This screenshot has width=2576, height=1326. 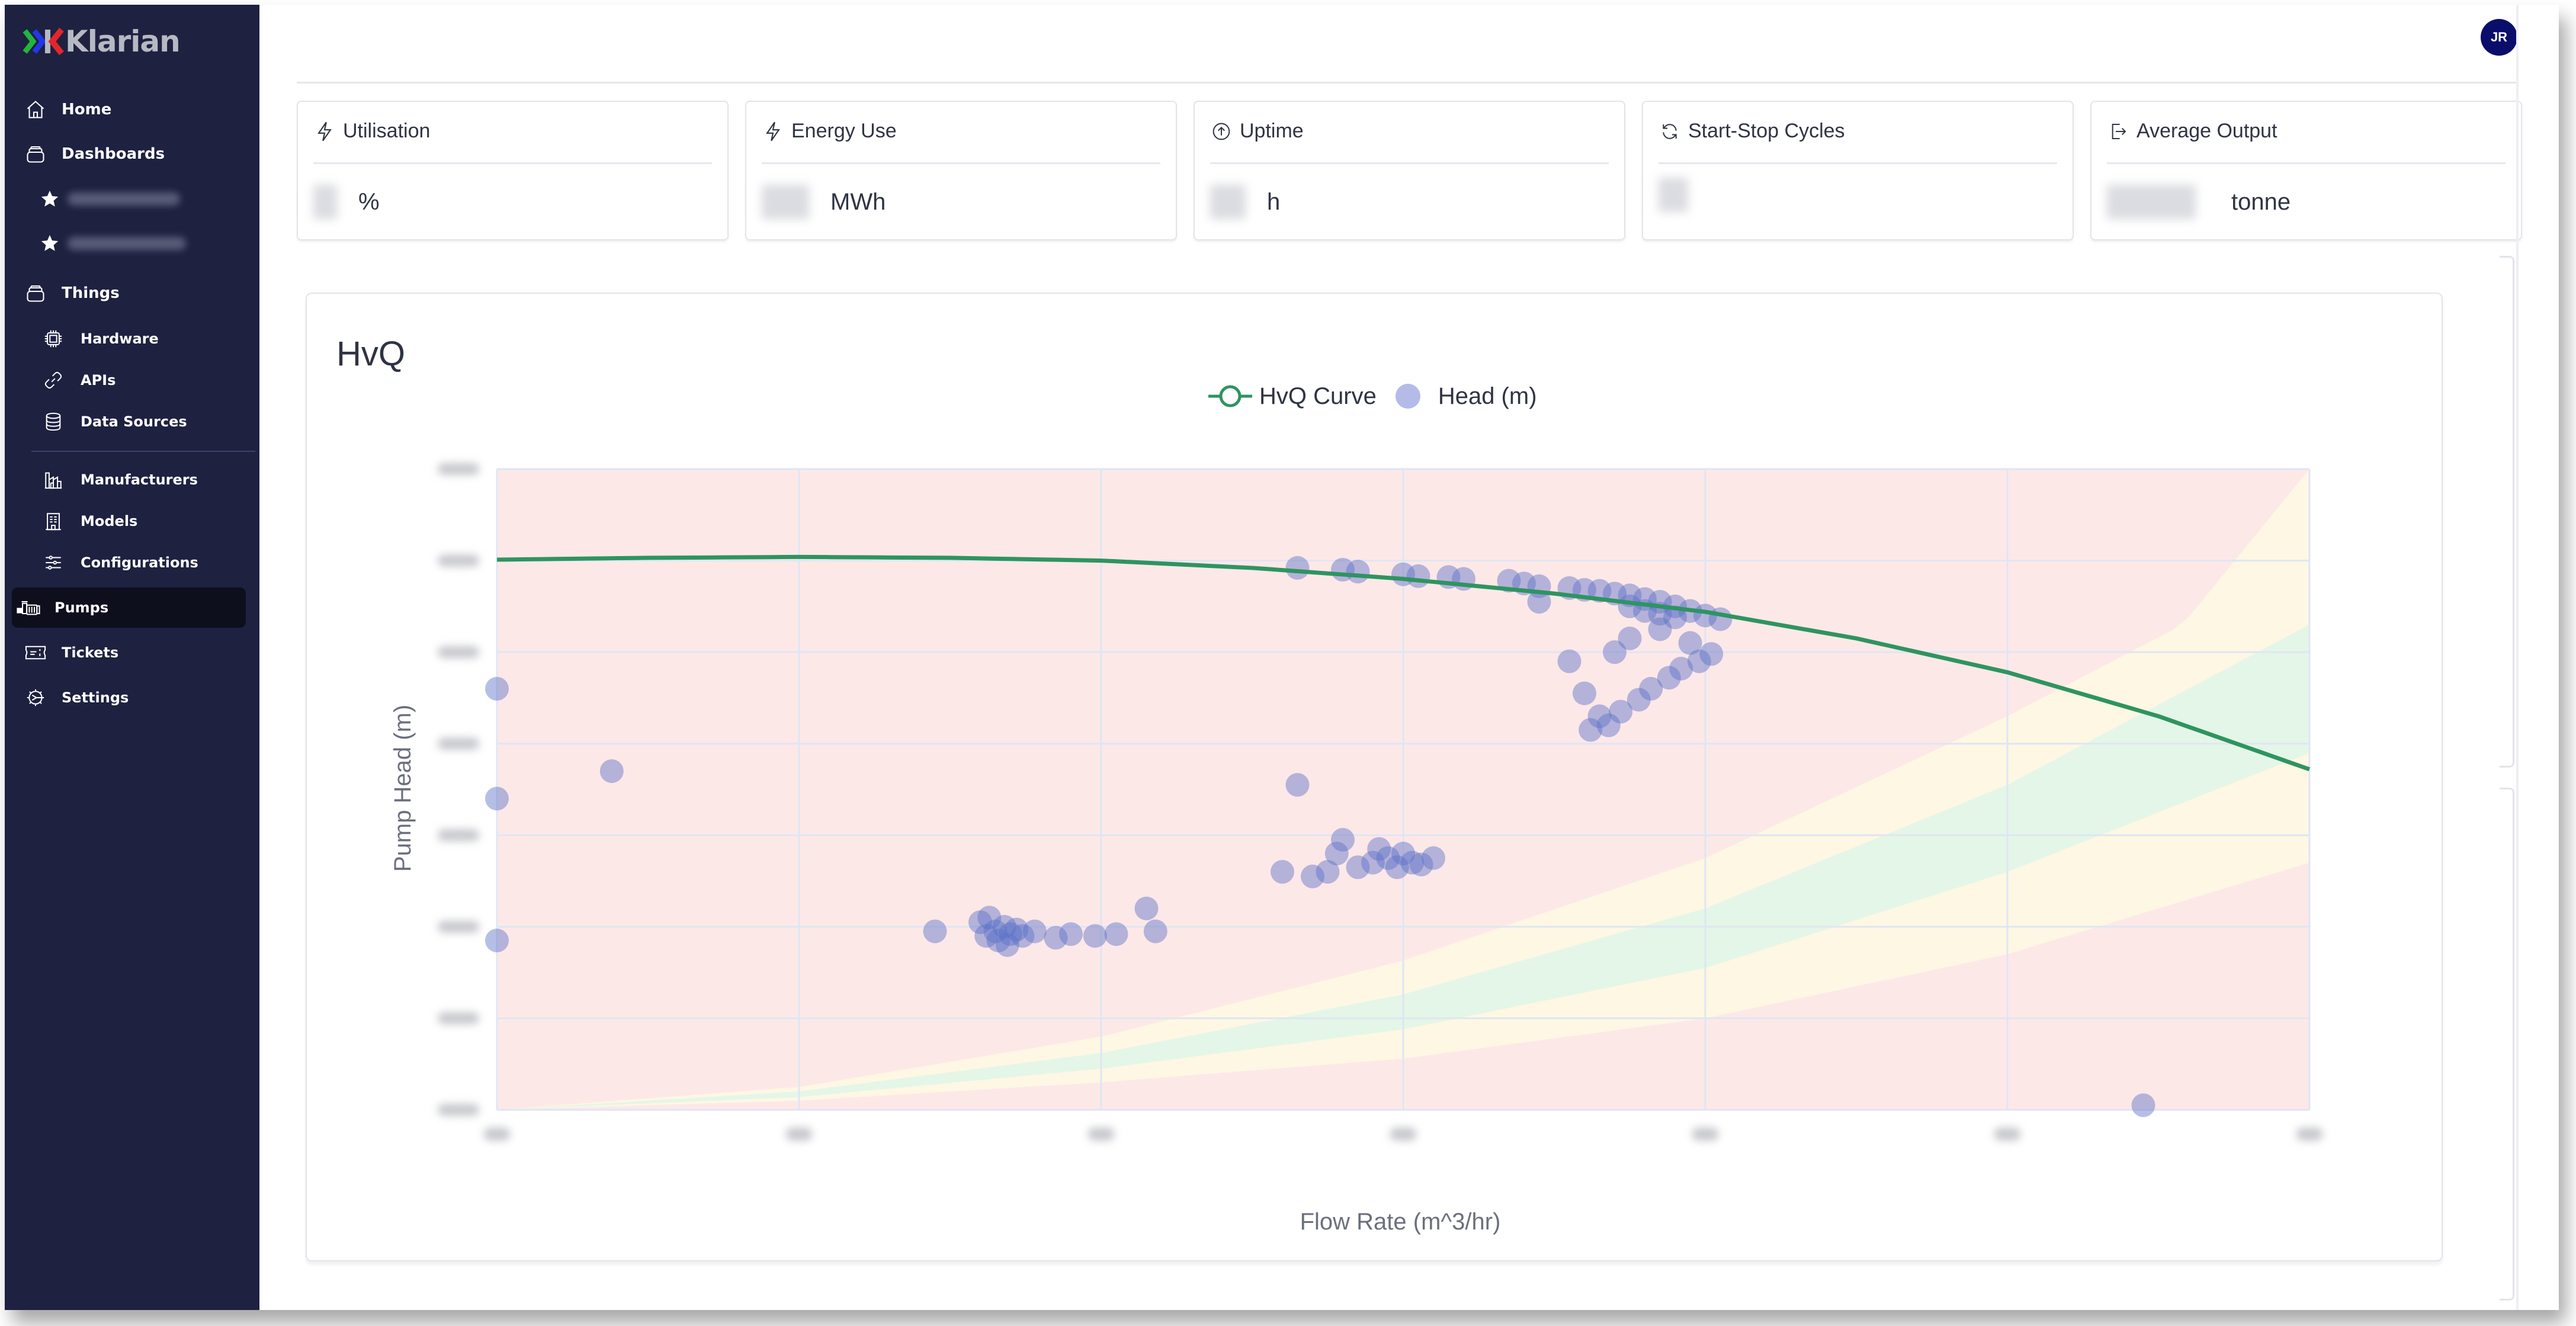 What do you see at coordinates (96, 697) in the screenshot?
I see `sidebar-item-label: Settings` at bounding box center [96, 697].